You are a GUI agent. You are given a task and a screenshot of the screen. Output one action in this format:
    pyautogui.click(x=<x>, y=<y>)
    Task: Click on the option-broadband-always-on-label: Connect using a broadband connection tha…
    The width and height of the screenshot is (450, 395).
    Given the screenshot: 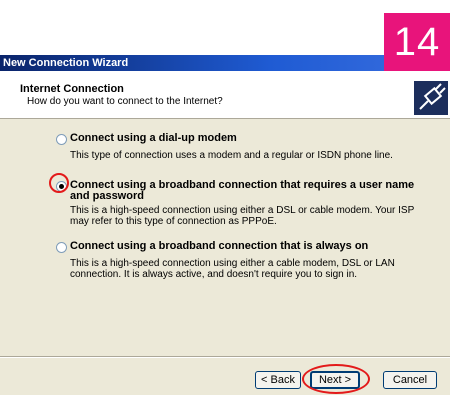 What is the action you would take?
    pyautogui.click(x=247, y=246)
    